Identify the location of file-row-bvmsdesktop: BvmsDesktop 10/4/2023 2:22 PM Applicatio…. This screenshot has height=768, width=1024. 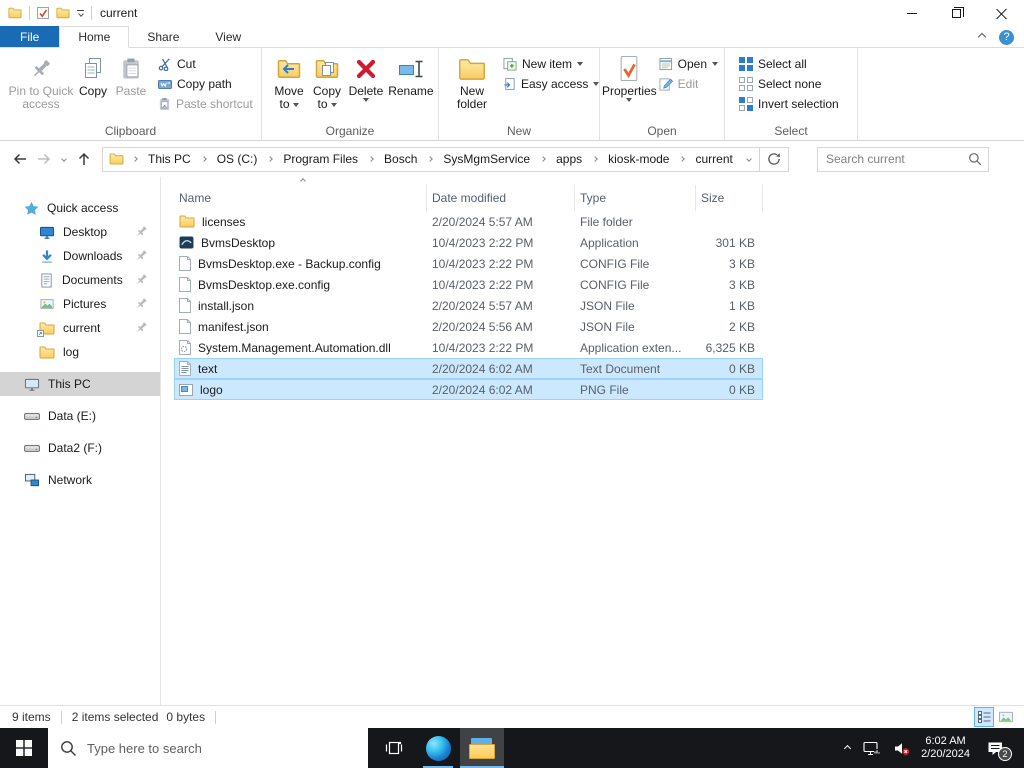
(468, 242).